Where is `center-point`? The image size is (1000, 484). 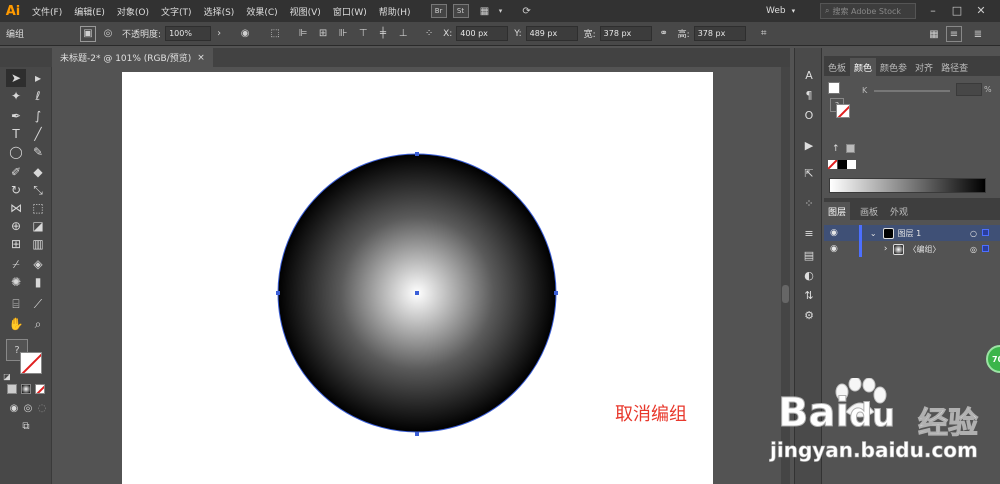
center-point is located at coordinates (417, 293).